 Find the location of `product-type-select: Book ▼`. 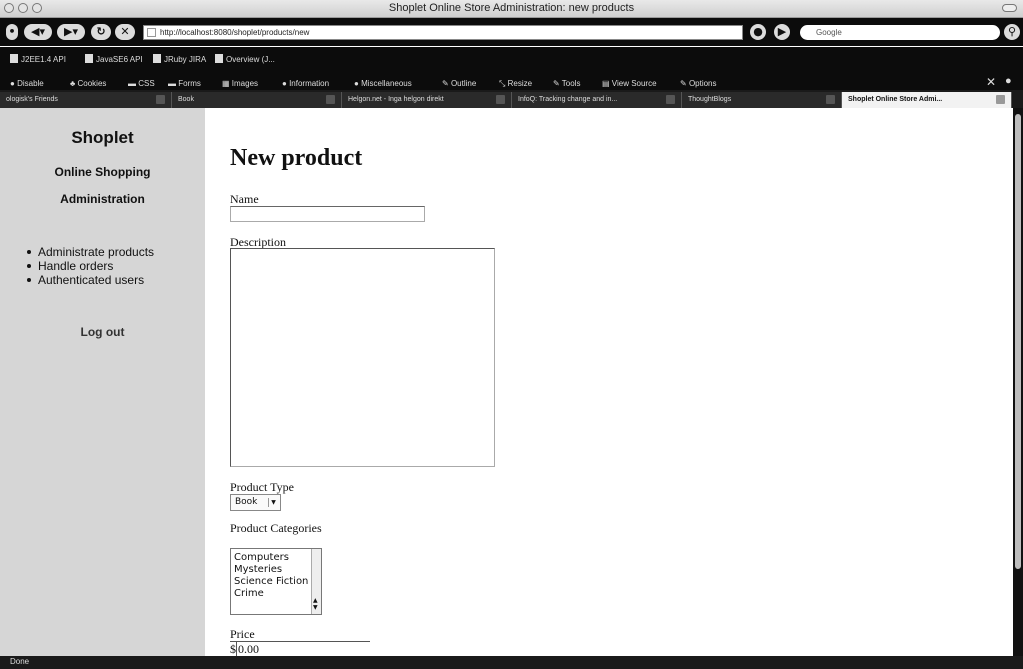

product-type-select: Book ▼ is located at coordinates (255, 502).